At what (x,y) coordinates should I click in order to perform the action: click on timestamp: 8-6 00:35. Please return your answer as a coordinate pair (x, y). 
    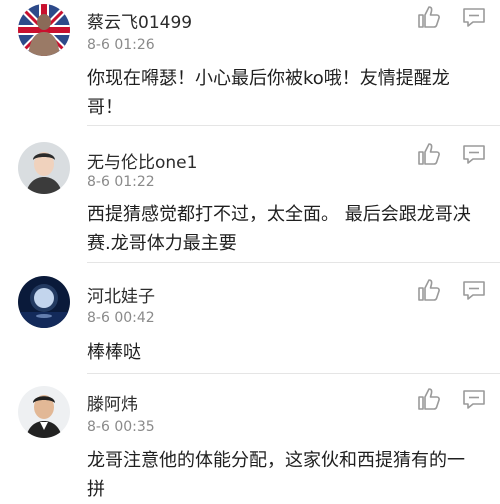
    Looking at the image, I should click on (121, 427).